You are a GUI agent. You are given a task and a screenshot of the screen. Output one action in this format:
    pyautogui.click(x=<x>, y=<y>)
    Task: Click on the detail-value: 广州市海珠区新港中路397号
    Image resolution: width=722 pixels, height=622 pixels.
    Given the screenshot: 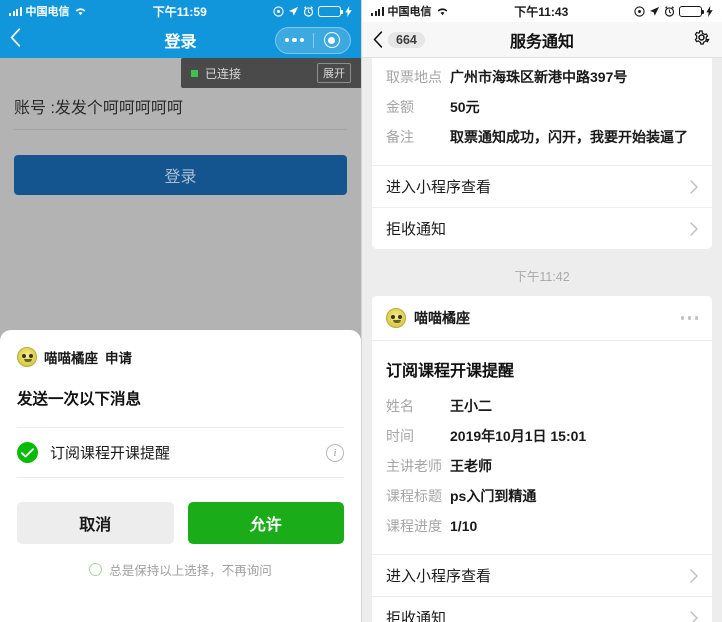 What is the action you would take?
    pyautogui.click(x=539, y=77)
    